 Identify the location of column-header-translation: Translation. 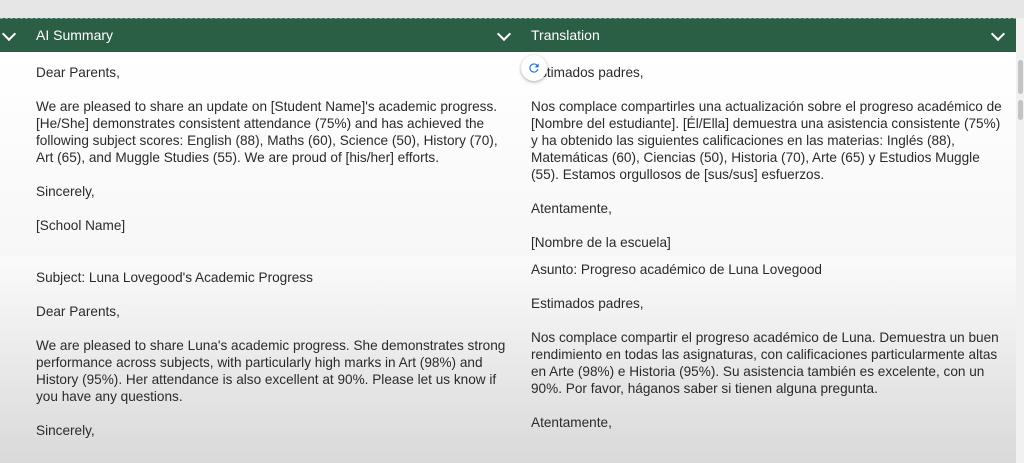
(768, 35).